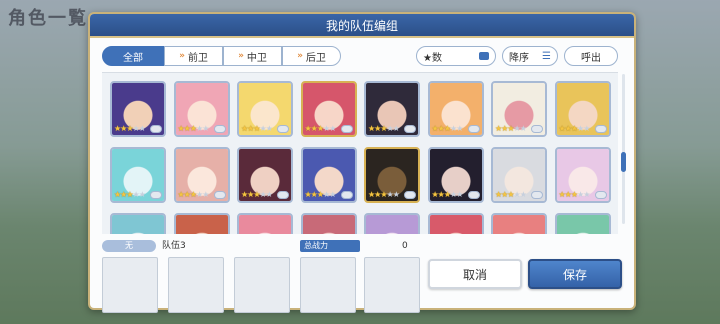  I want to click on call-team-button: 呼出, so click(591, 56).